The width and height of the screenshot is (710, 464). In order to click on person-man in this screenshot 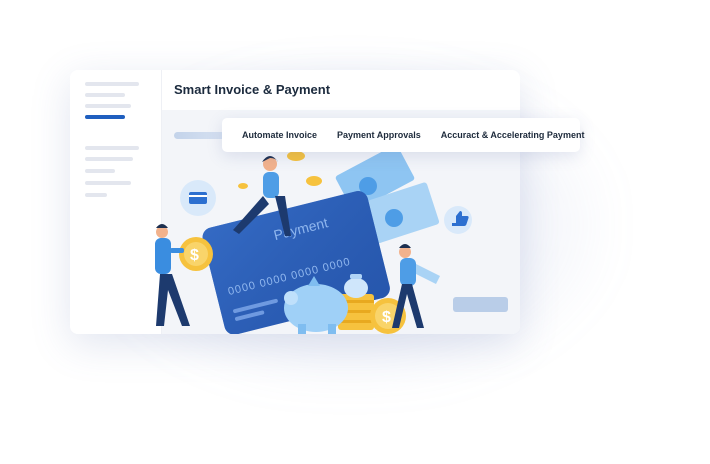, I will do `click(172, 275)`.